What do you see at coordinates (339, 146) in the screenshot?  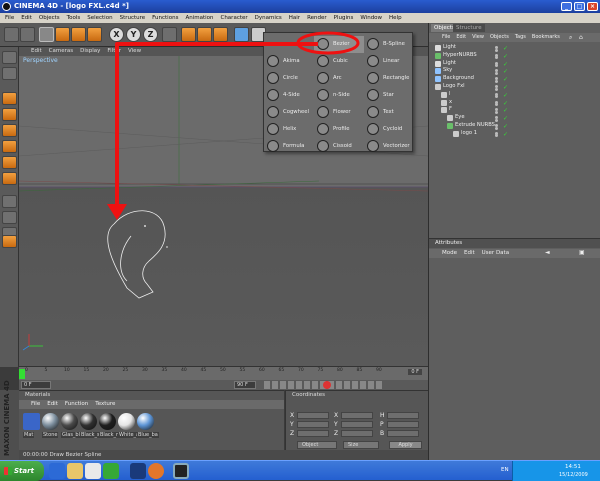 I see `spline-menu-item-cissoid: Cissoid` at bounding box center [339, 146].